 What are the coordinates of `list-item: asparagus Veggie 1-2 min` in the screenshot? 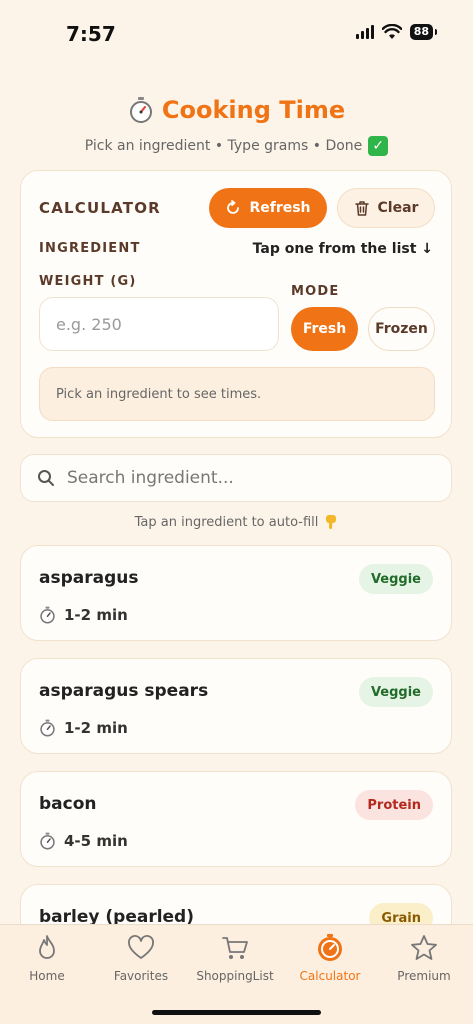 It's located at (236, 593).